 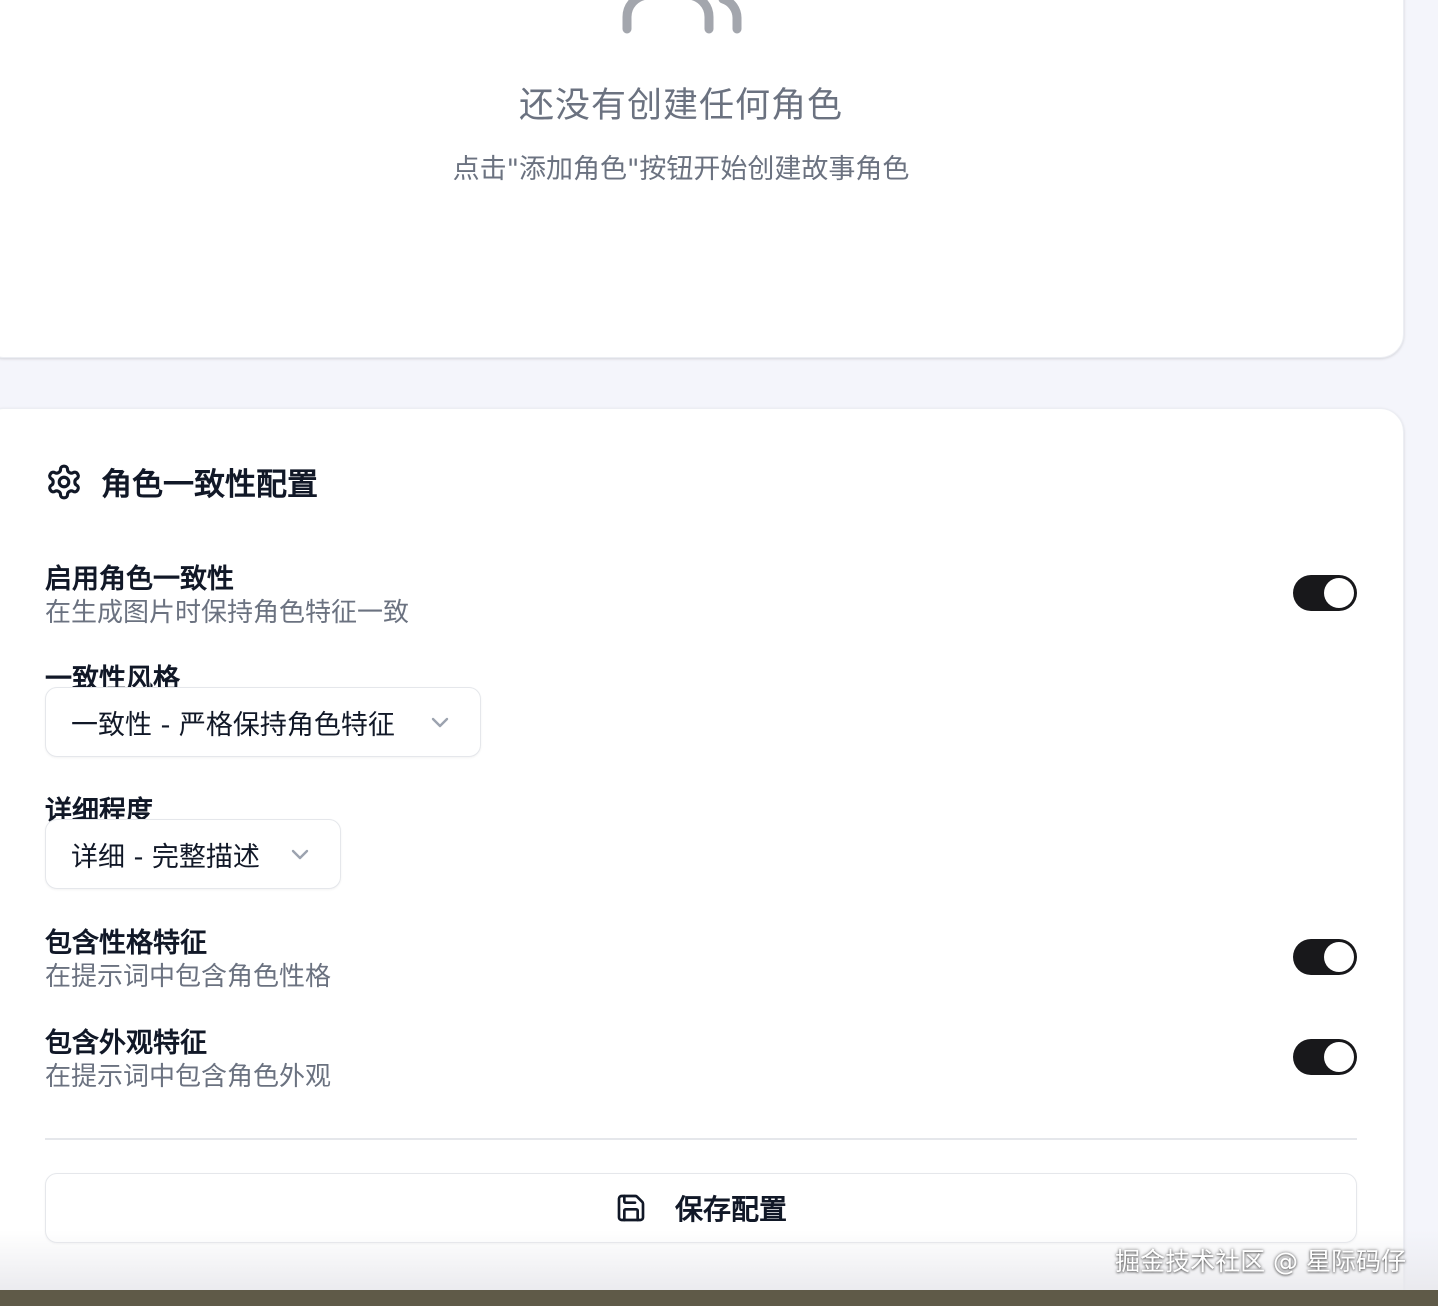 I want to click on divider, so click(x=701, y=1139).